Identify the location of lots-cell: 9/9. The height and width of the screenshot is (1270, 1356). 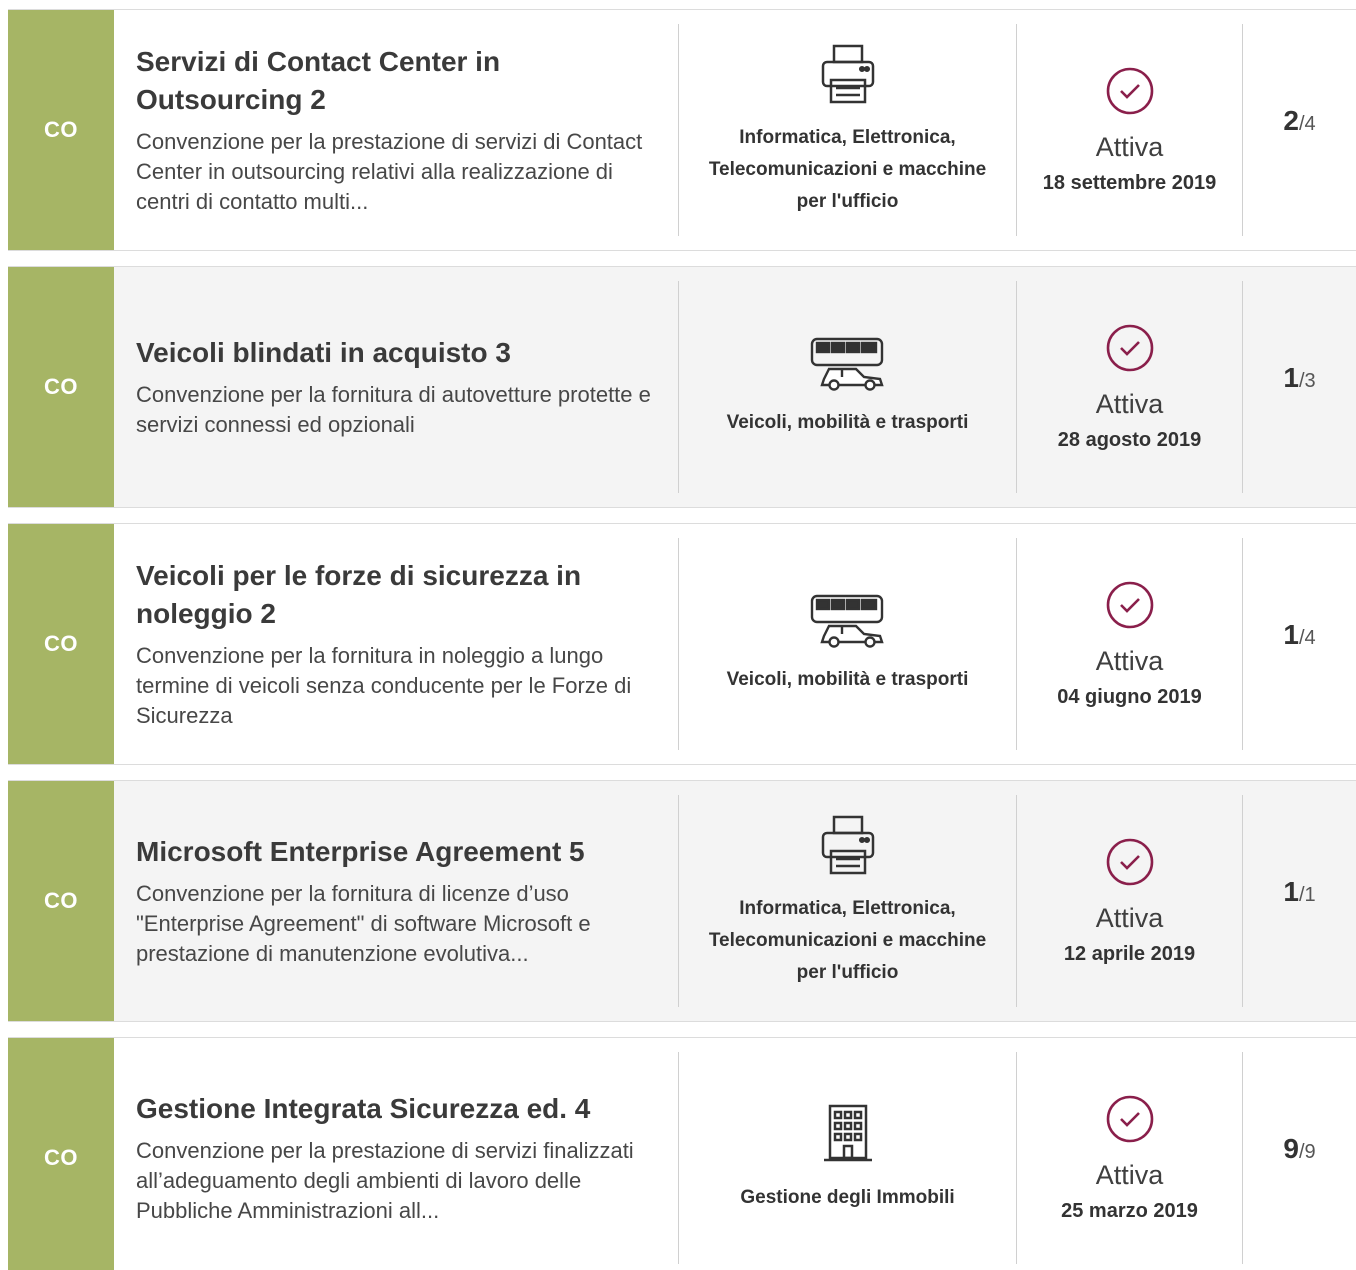
(1299, 1154).